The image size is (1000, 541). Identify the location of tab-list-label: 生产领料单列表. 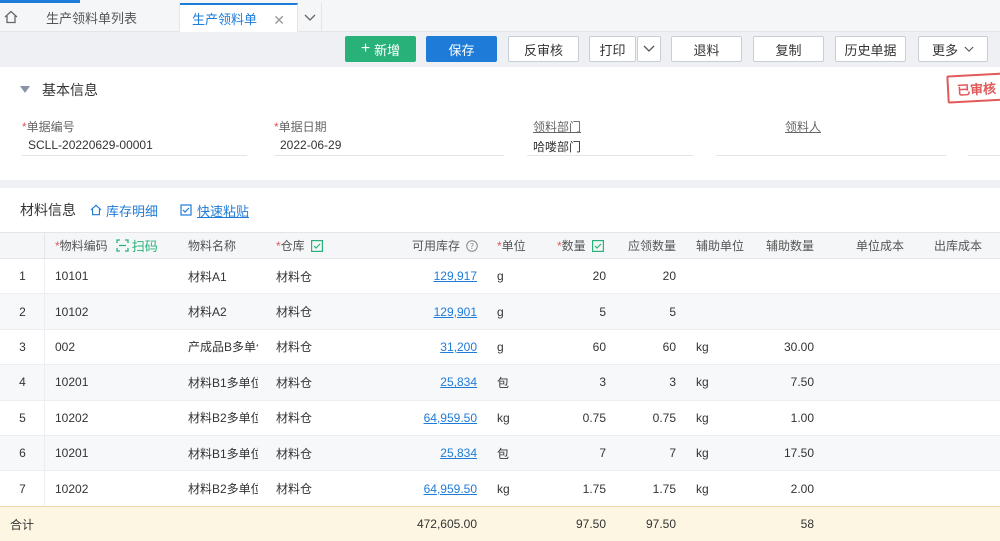
(92, 18).